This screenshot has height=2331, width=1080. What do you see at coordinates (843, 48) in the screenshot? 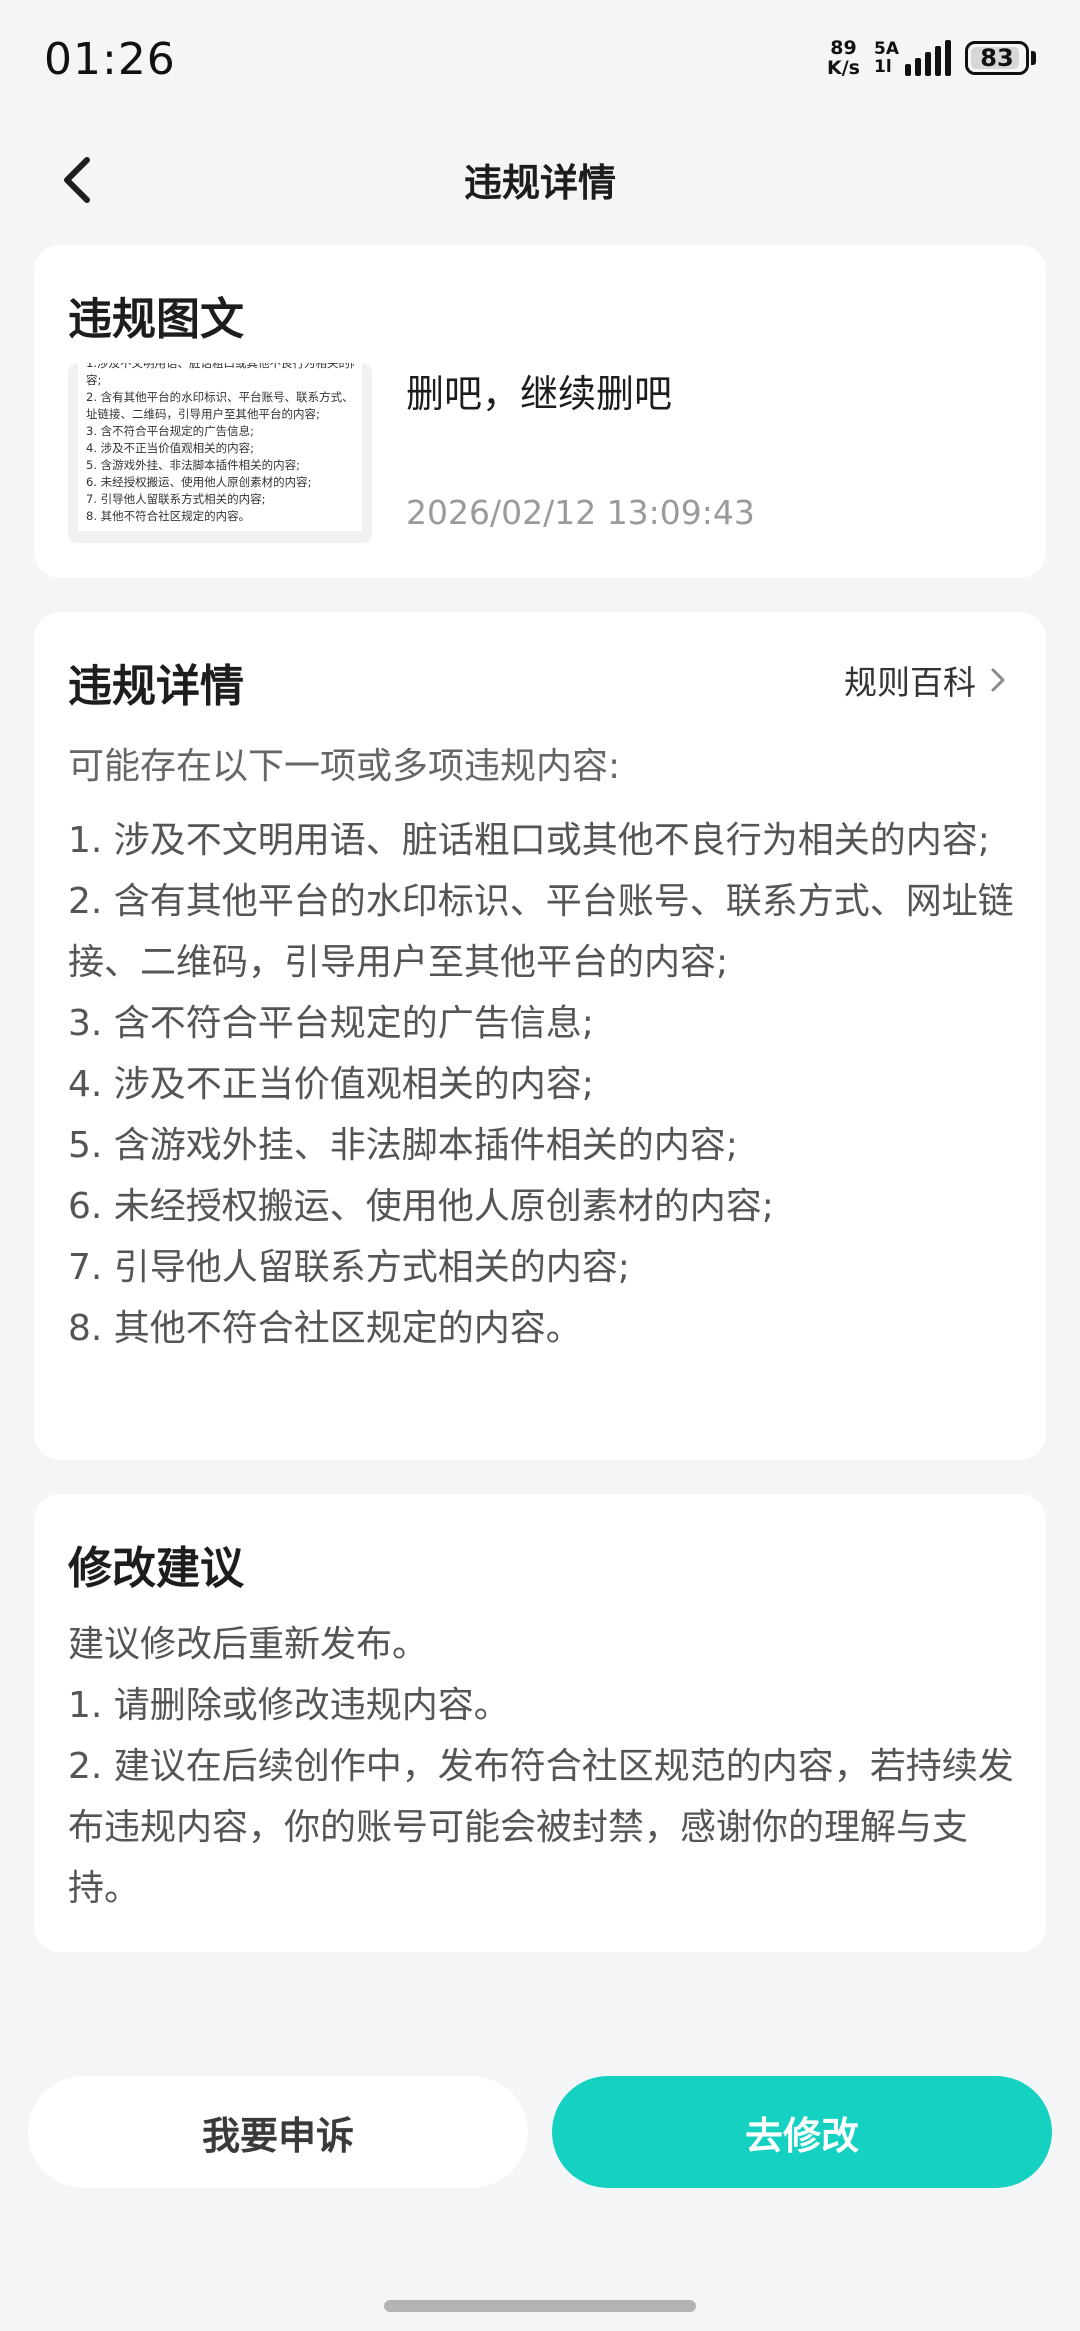
I see `network-speed-value: 89` at bounding box center [843, 48].